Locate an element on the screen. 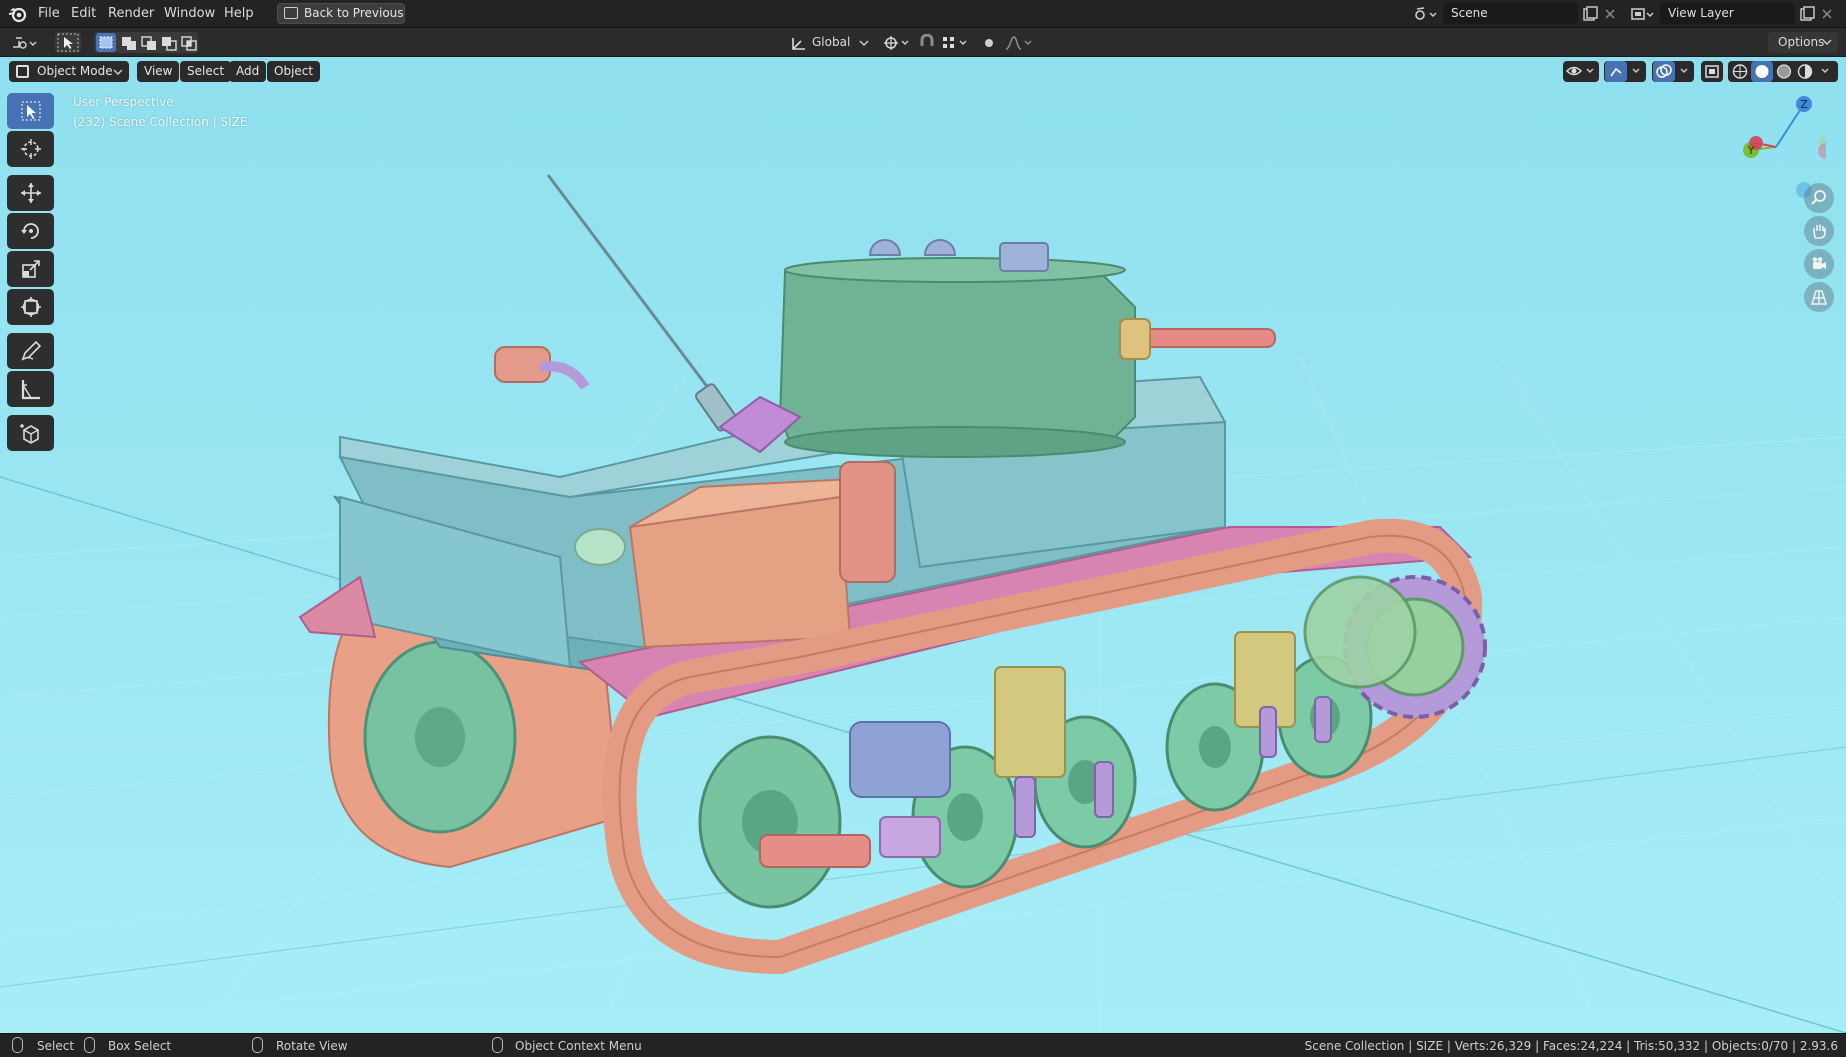 The height and width of the screenshot is (1057, 1846). turret-hatch is located at coordinates (1024, 257).